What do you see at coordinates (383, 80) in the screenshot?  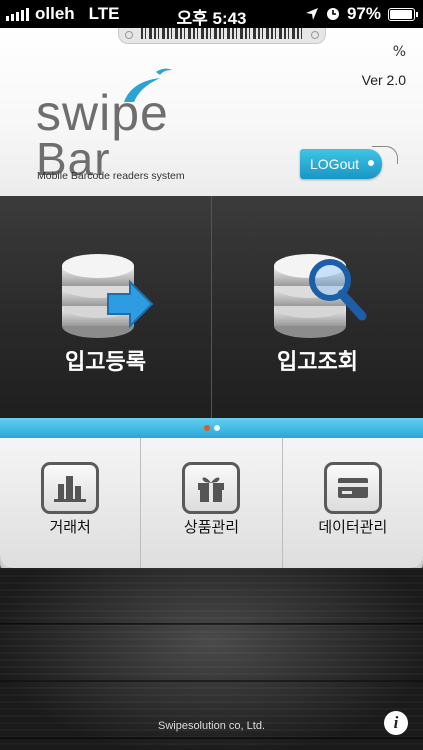 I see `version-label: Ver 2.0` at bounding box center [383, 80].